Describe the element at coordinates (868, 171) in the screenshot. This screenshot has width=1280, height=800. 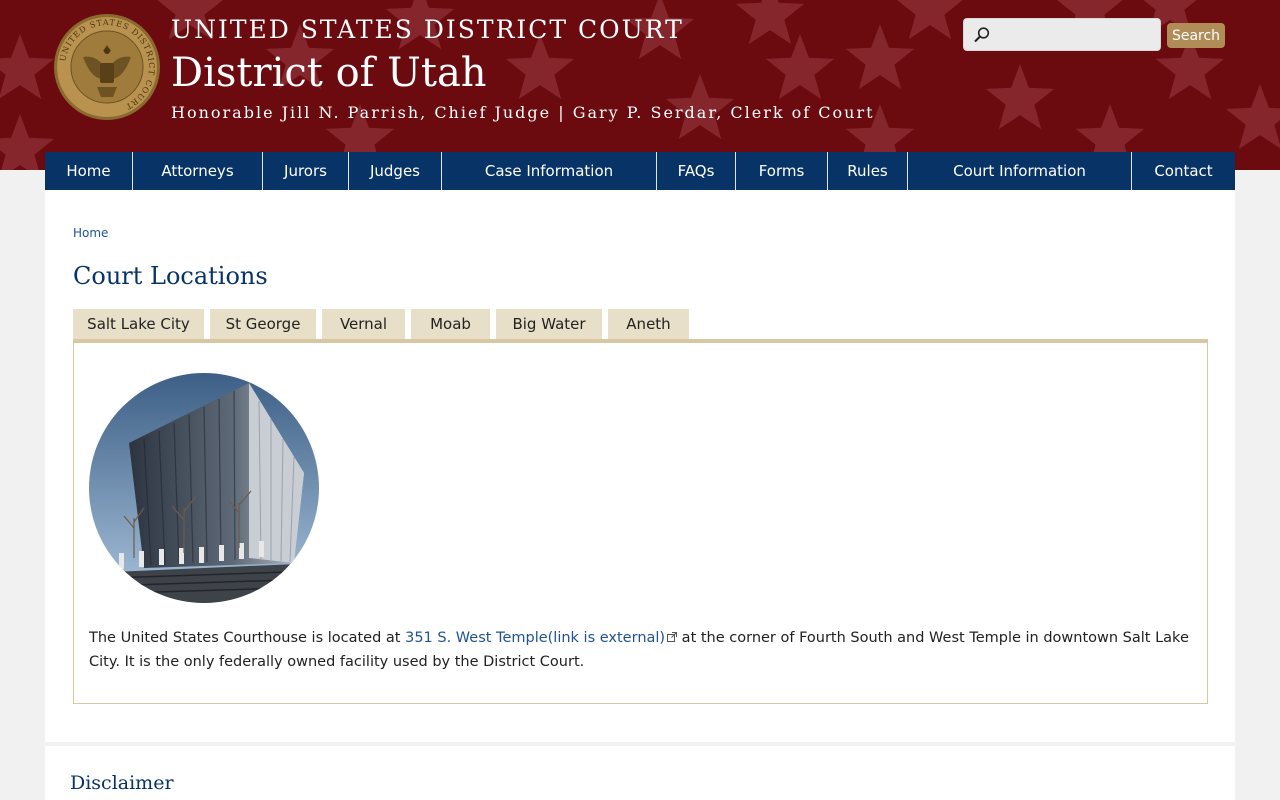
I see `nav-item-rules: Rules` at that location.